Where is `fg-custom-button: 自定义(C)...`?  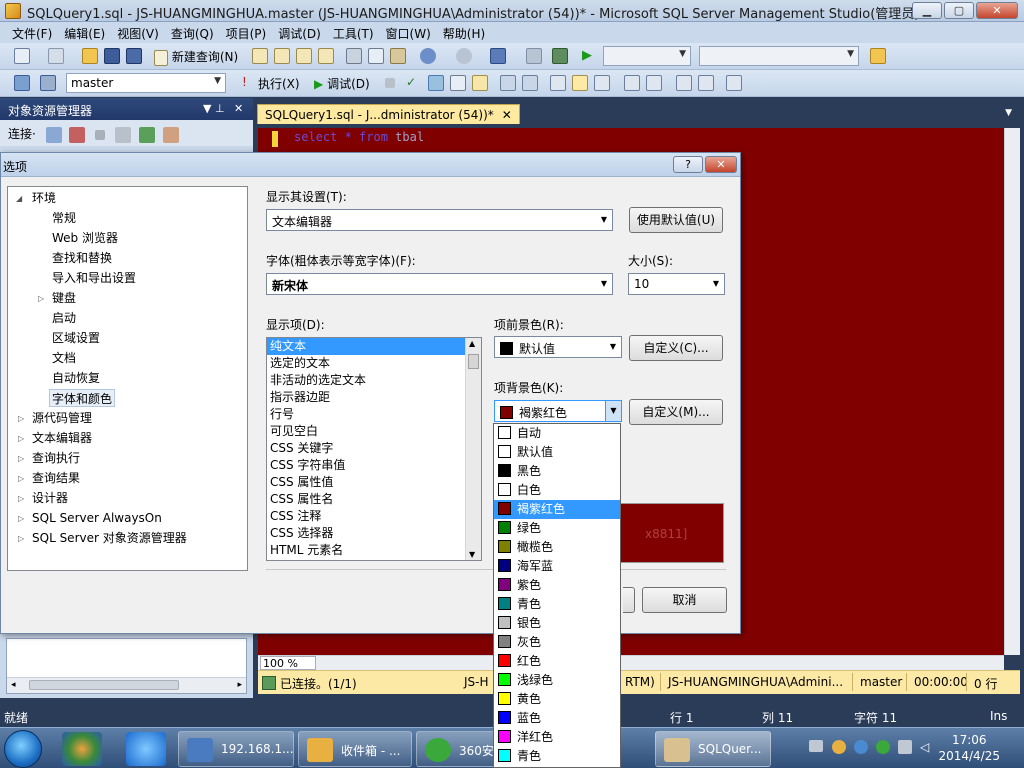 fg-custom-button: 自定义(C)... is located at coordinates (676, 348).